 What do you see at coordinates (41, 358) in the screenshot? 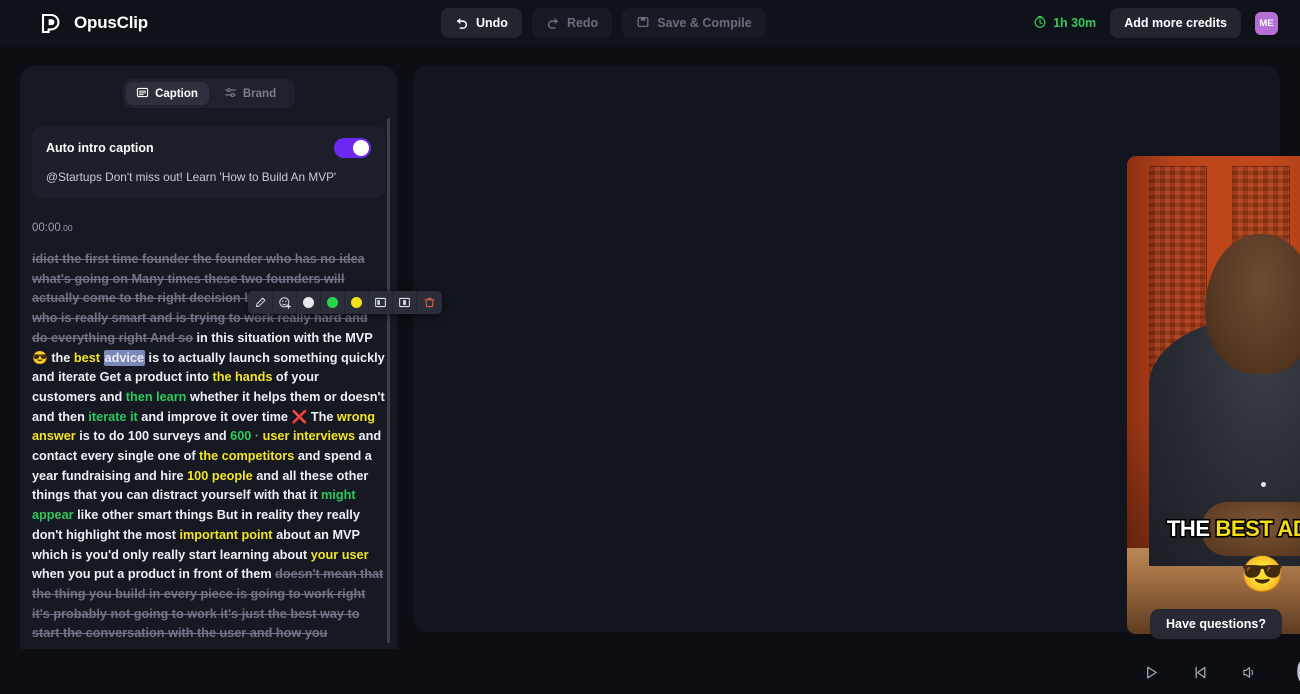
I see `transcript-token: 😎` at bounding box center [41, 358].